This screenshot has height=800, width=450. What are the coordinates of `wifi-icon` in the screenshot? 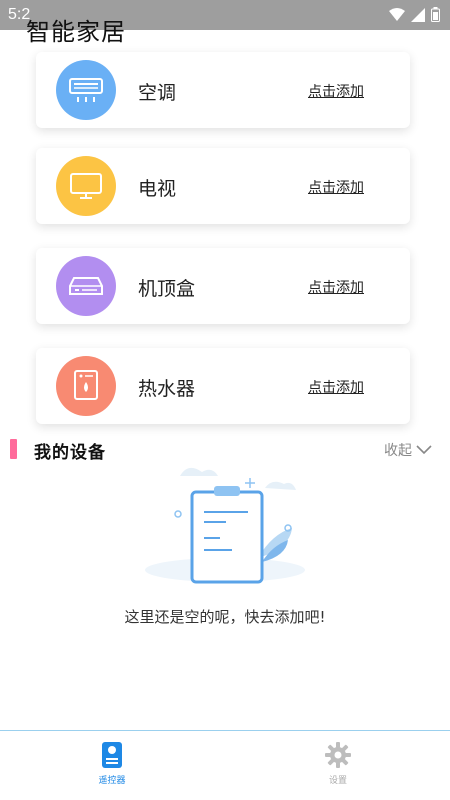 It's located at (397, 14).